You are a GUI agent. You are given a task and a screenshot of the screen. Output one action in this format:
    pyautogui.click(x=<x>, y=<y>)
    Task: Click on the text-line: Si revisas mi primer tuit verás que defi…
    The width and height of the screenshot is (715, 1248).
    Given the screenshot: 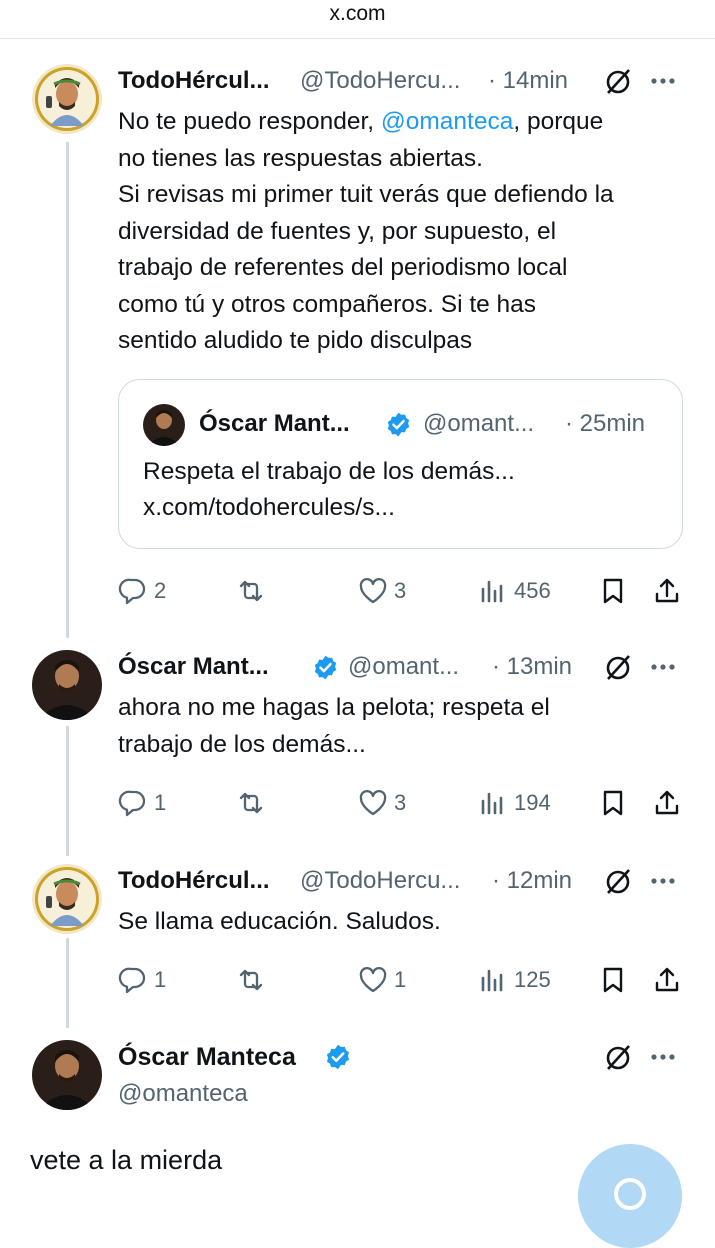 What is the action you would take?
    pyautogui.click(x=366, y=194)
    